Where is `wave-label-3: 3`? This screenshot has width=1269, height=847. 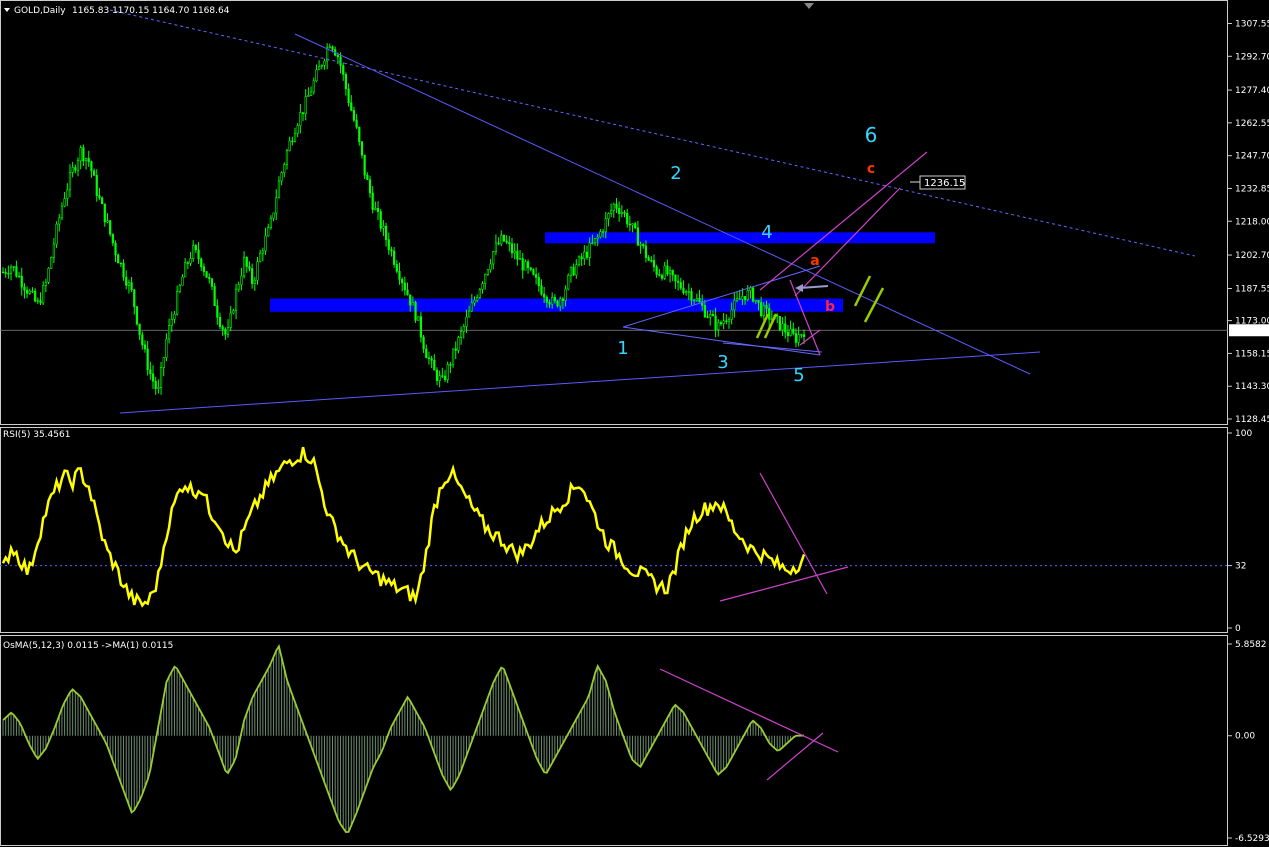
wave-label-3: 3 is located at coordinates (722, 362).